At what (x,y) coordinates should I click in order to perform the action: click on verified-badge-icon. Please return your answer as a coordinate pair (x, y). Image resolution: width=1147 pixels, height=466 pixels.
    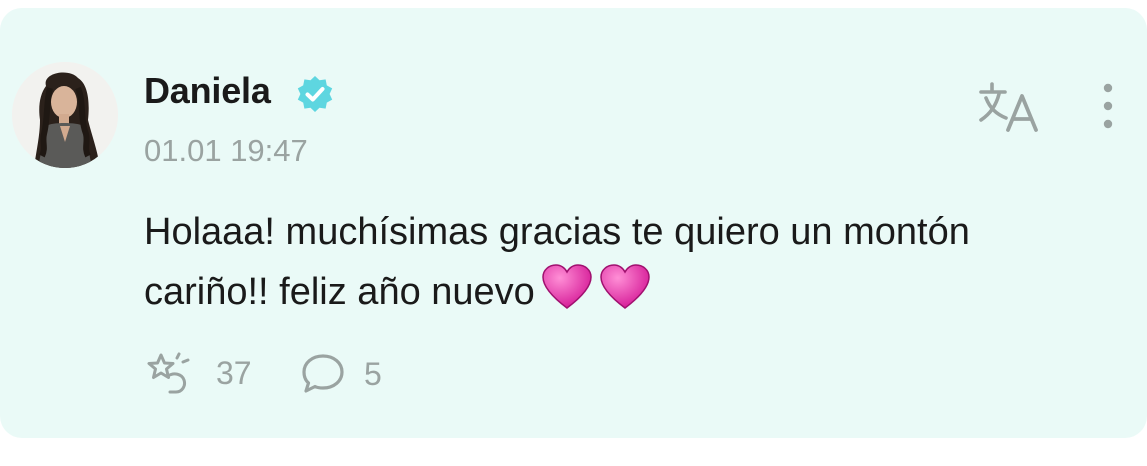
    Looking at the image, I should click on (315, 94).